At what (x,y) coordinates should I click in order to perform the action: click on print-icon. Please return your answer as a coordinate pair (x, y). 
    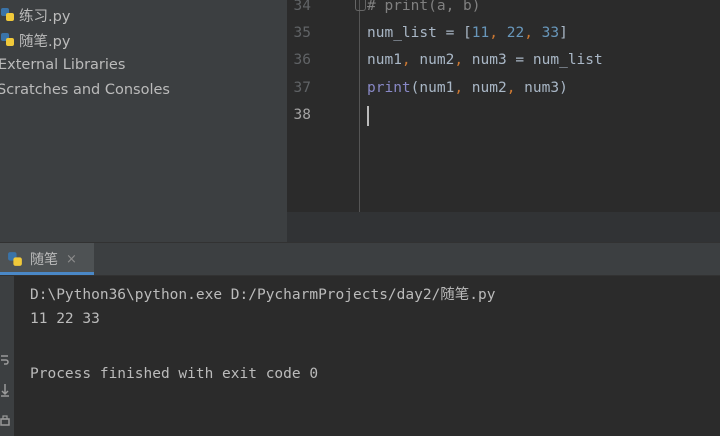
    Looking at the image, I should click on (5, 422).